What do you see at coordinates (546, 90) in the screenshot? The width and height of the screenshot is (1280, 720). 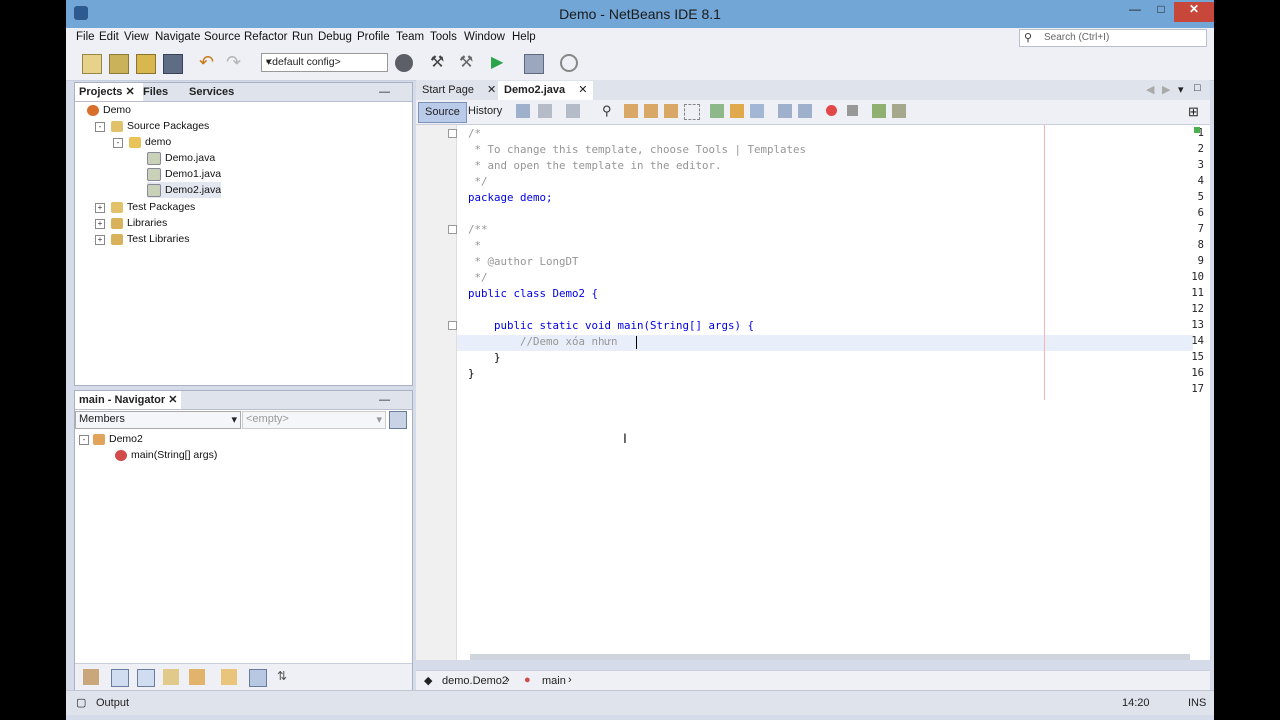 I see `tab-demo2-java: Demo2.java ✕` at bounding box center [546, 90].